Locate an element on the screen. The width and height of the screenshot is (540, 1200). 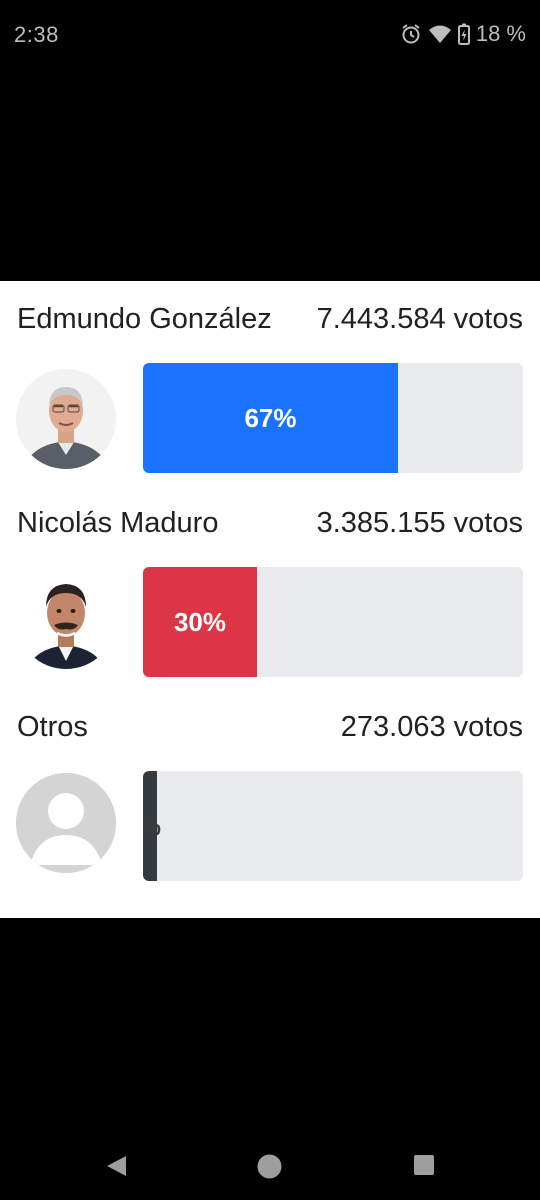
candidate-votes: 273.063 votos is located at coordinates (431, 727).